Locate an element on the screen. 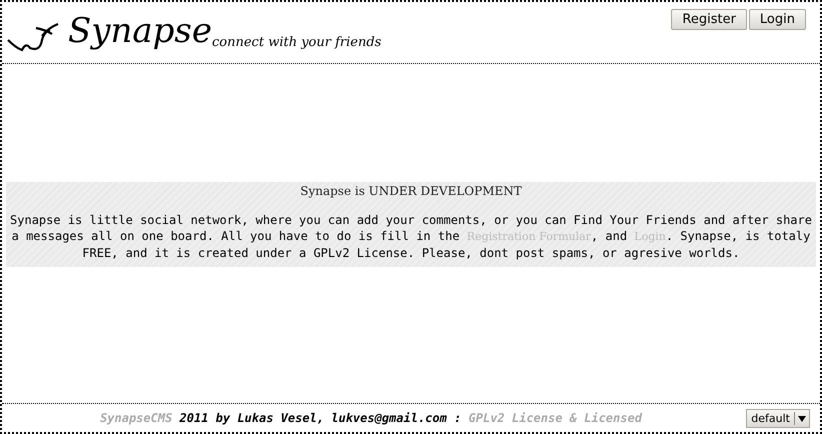  theme-select: default is located at coordinates (778, 418).